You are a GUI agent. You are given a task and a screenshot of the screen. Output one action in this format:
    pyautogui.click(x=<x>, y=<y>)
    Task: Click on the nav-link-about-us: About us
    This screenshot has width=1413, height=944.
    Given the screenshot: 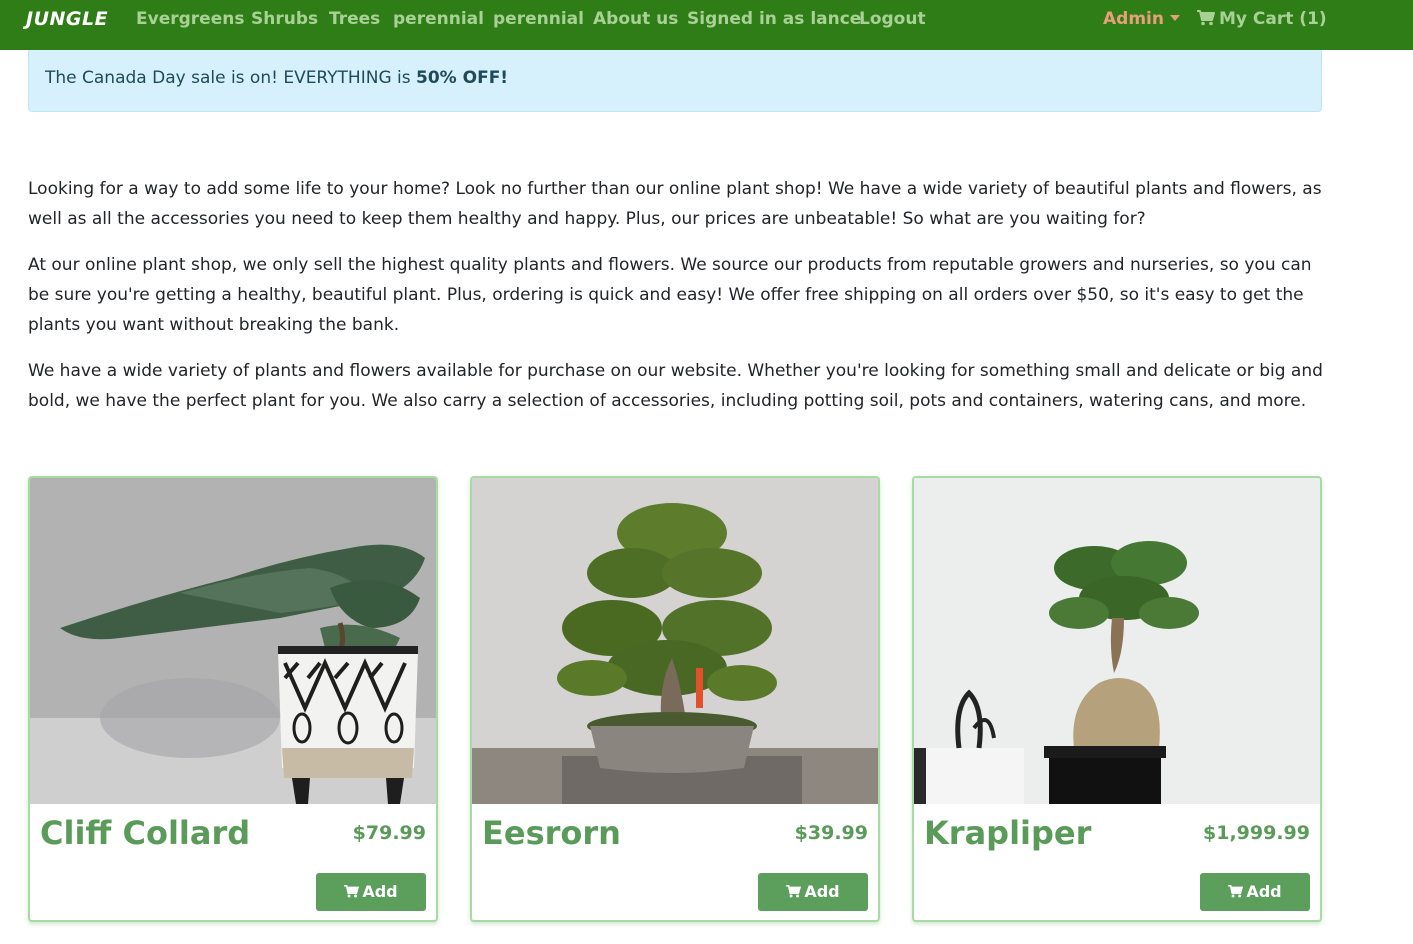 What is the action you would take?
    pyautogui.click(x=635, y=19)
    